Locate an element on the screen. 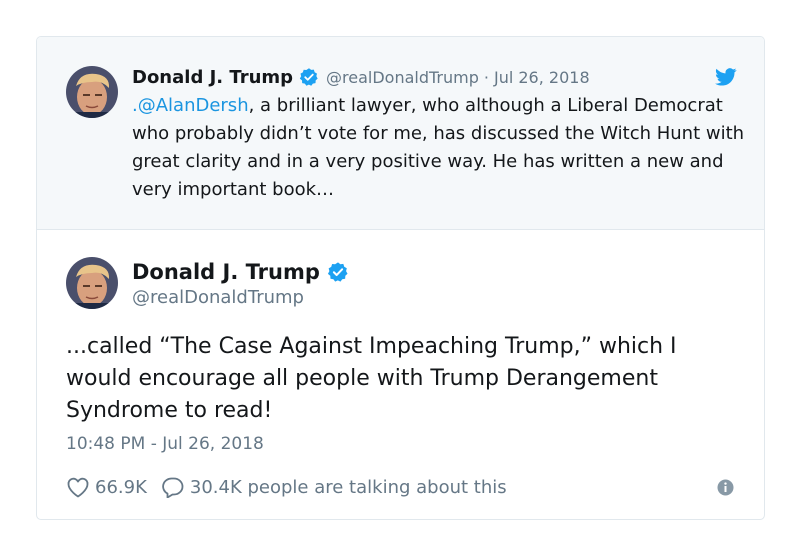 This screenshot has height=551, width=799. quoted-author-handle: @realDonaldTrump is located at coordinates (402, 77).